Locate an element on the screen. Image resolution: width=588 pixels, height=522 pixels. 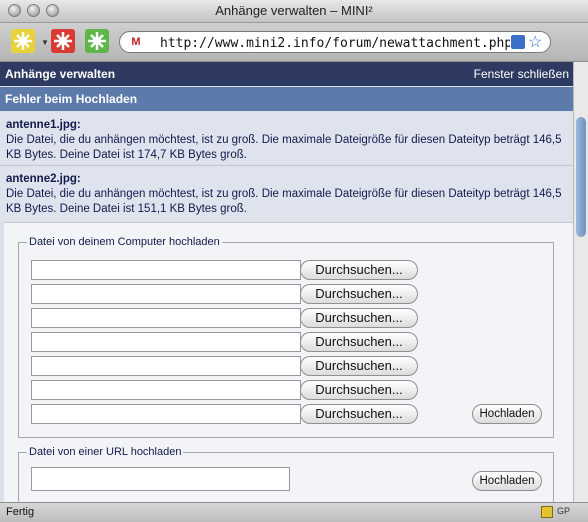
window-title: Anhänge verwalten – MINI² is located at coordinates (294, 10).